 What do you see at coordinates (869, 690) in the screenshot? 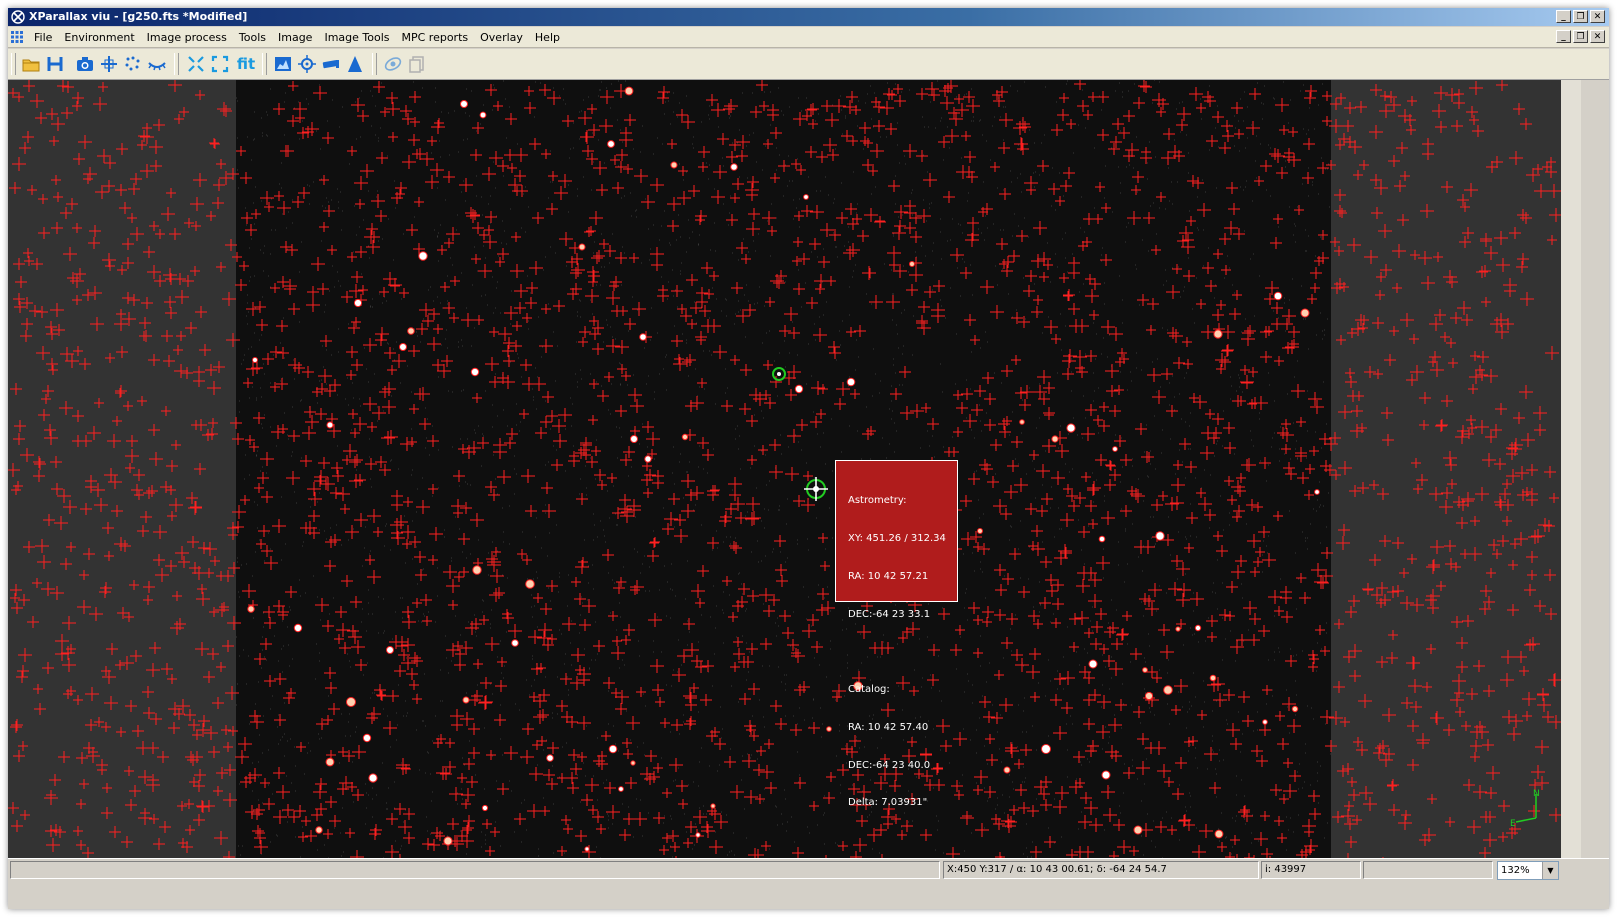
I see `tooltip-catalog-heading: Catalog:` at bounding box center [869, 690].